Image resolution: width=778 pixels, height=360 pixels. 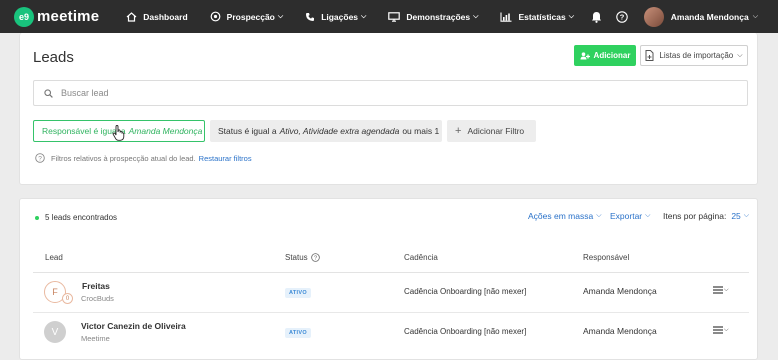 What do you see at coordinates (133, 326) in the screenshot?
I see `lead-name: Victor Canezin de Oliveira` at bounding box center [133, 326].